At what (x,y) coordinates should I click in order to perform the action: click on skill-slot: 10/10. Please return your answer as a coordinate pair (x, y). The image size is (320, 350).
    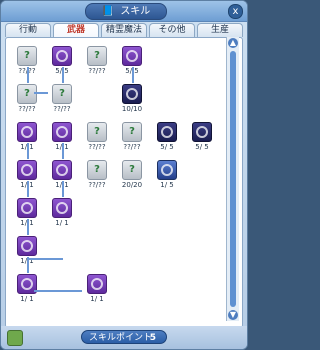
    Looking at the image, I should click on (132, 98).